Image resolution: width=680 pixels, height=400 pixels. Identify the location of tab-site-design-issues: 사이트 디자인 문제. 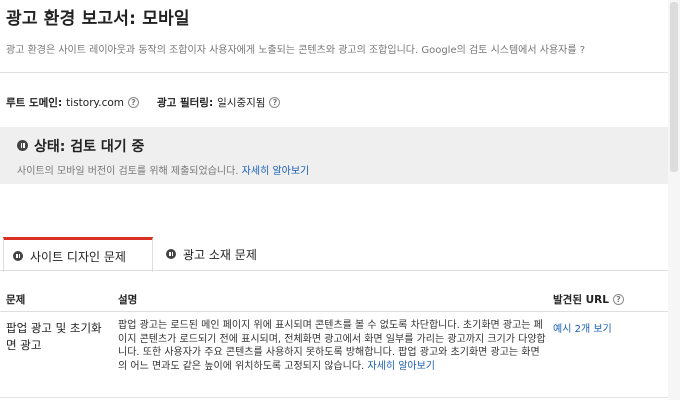
(78, 254).